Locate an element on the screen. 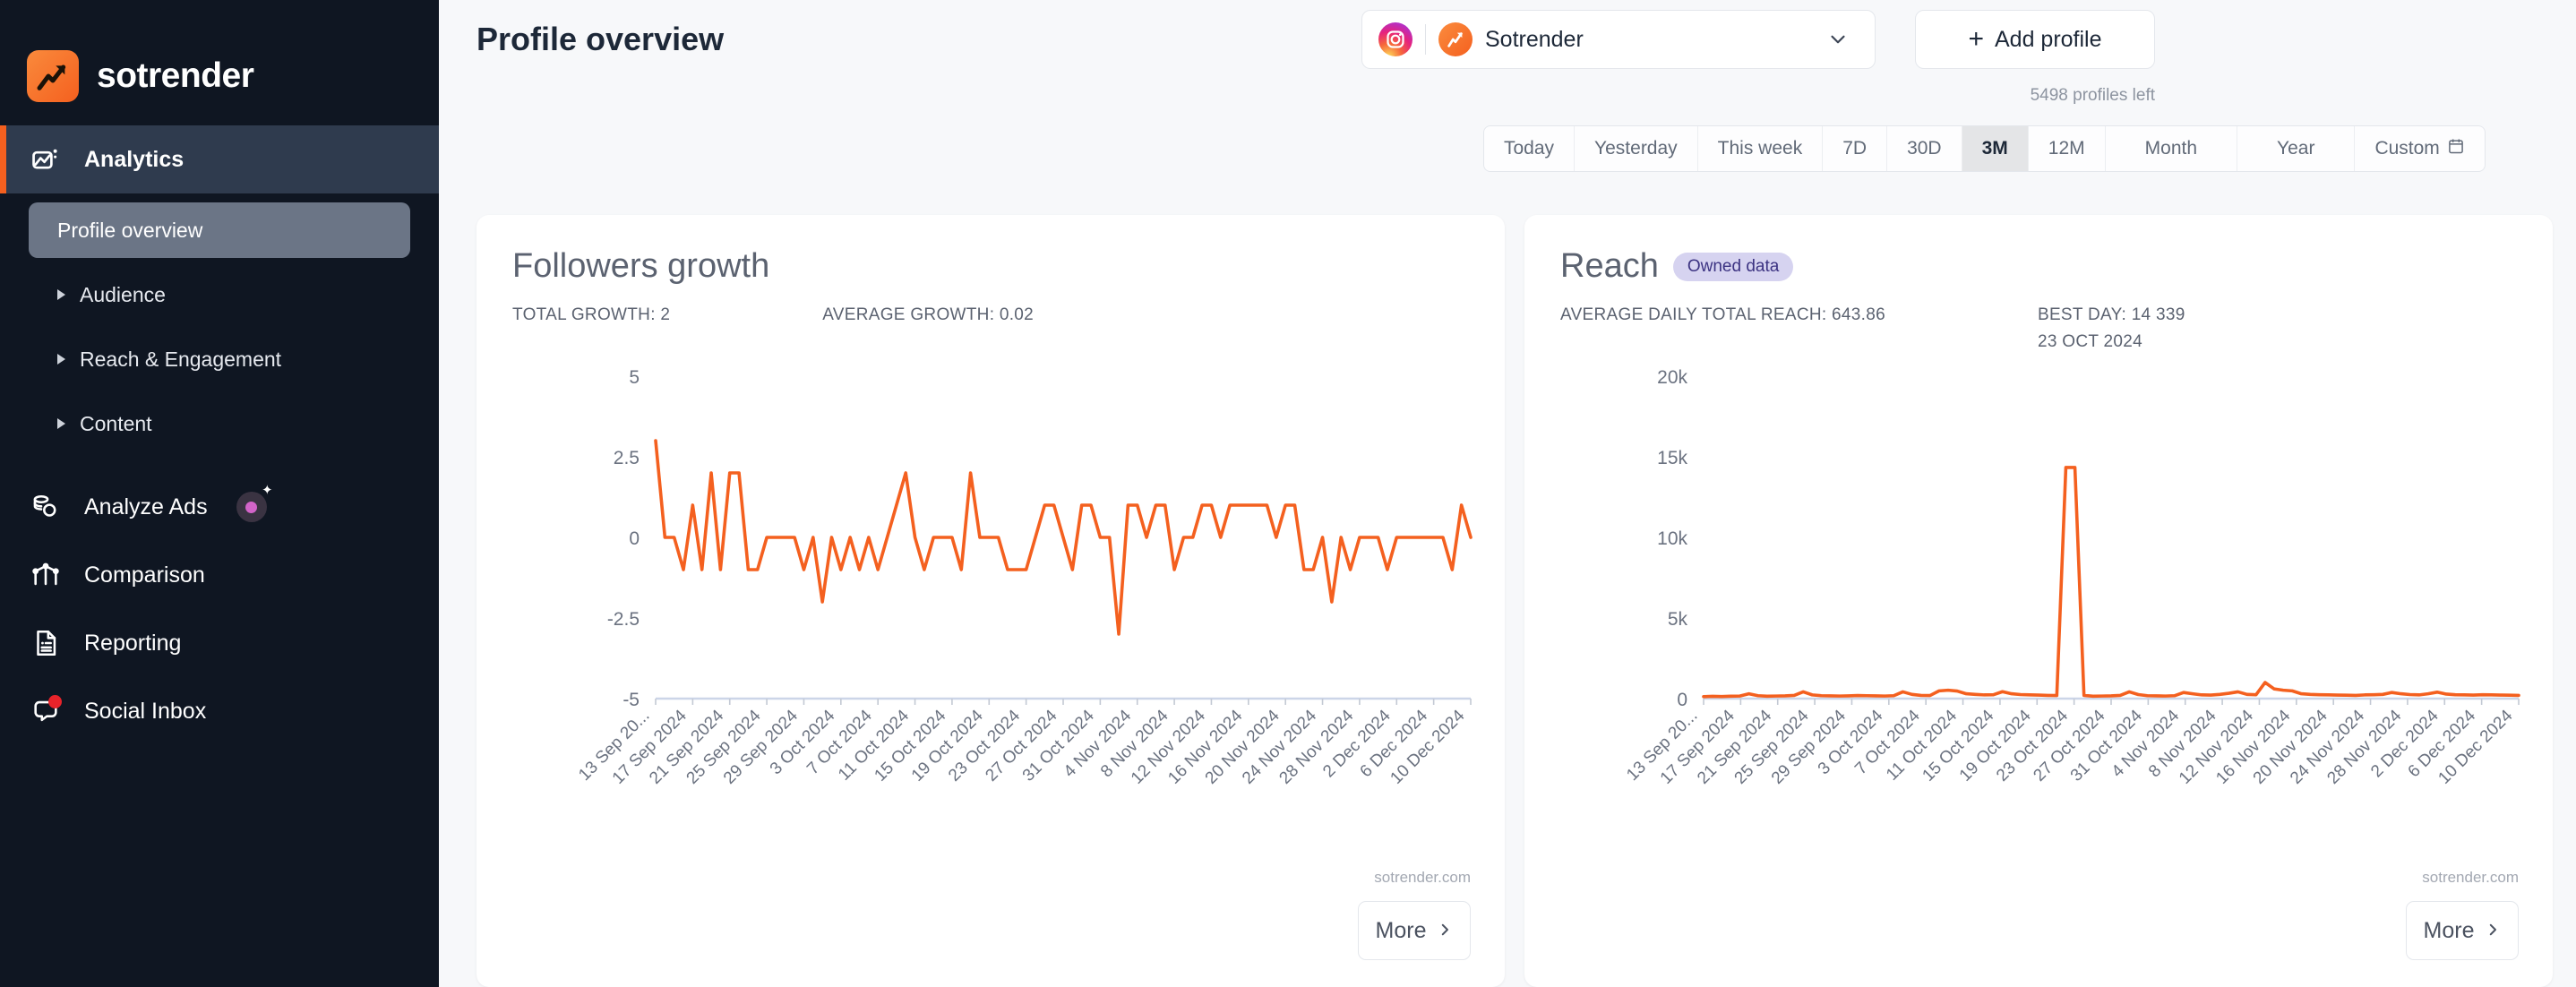 The image size is (2576, 987). range-tab-label: 30D is located at coordinates (1924, 148).